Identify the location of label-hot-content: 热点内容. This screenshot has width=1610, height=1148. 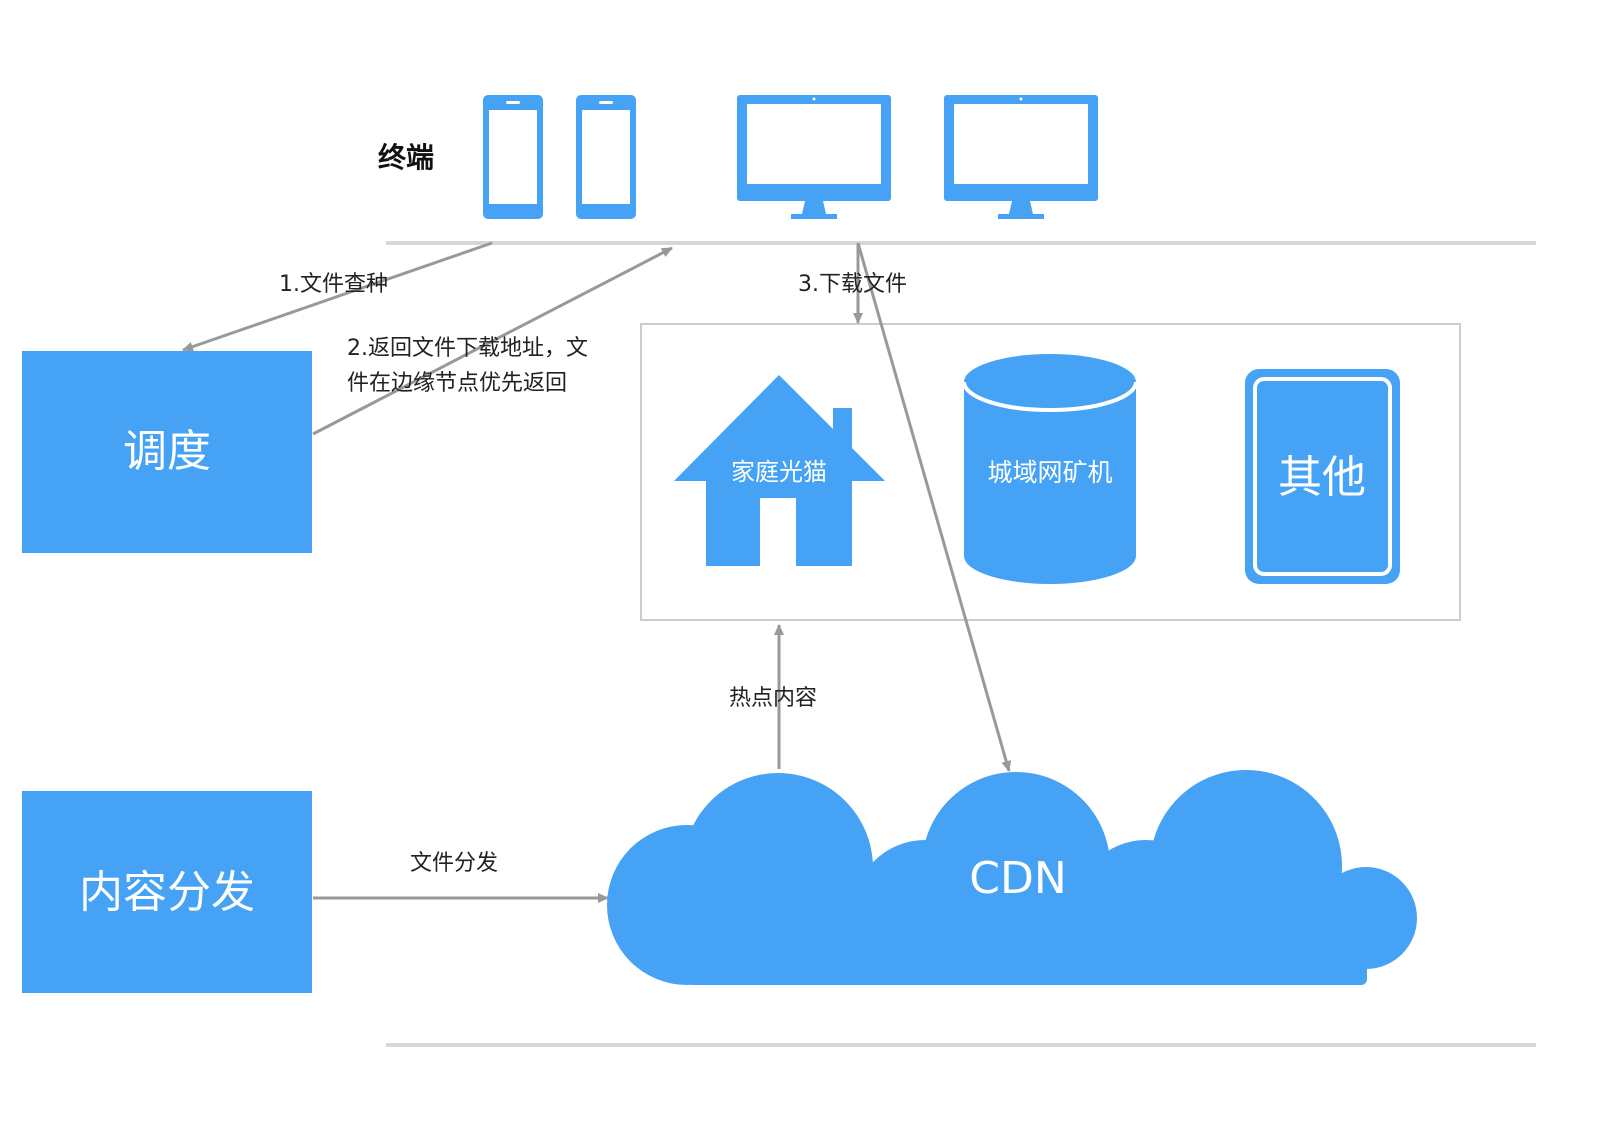
(773, 698).